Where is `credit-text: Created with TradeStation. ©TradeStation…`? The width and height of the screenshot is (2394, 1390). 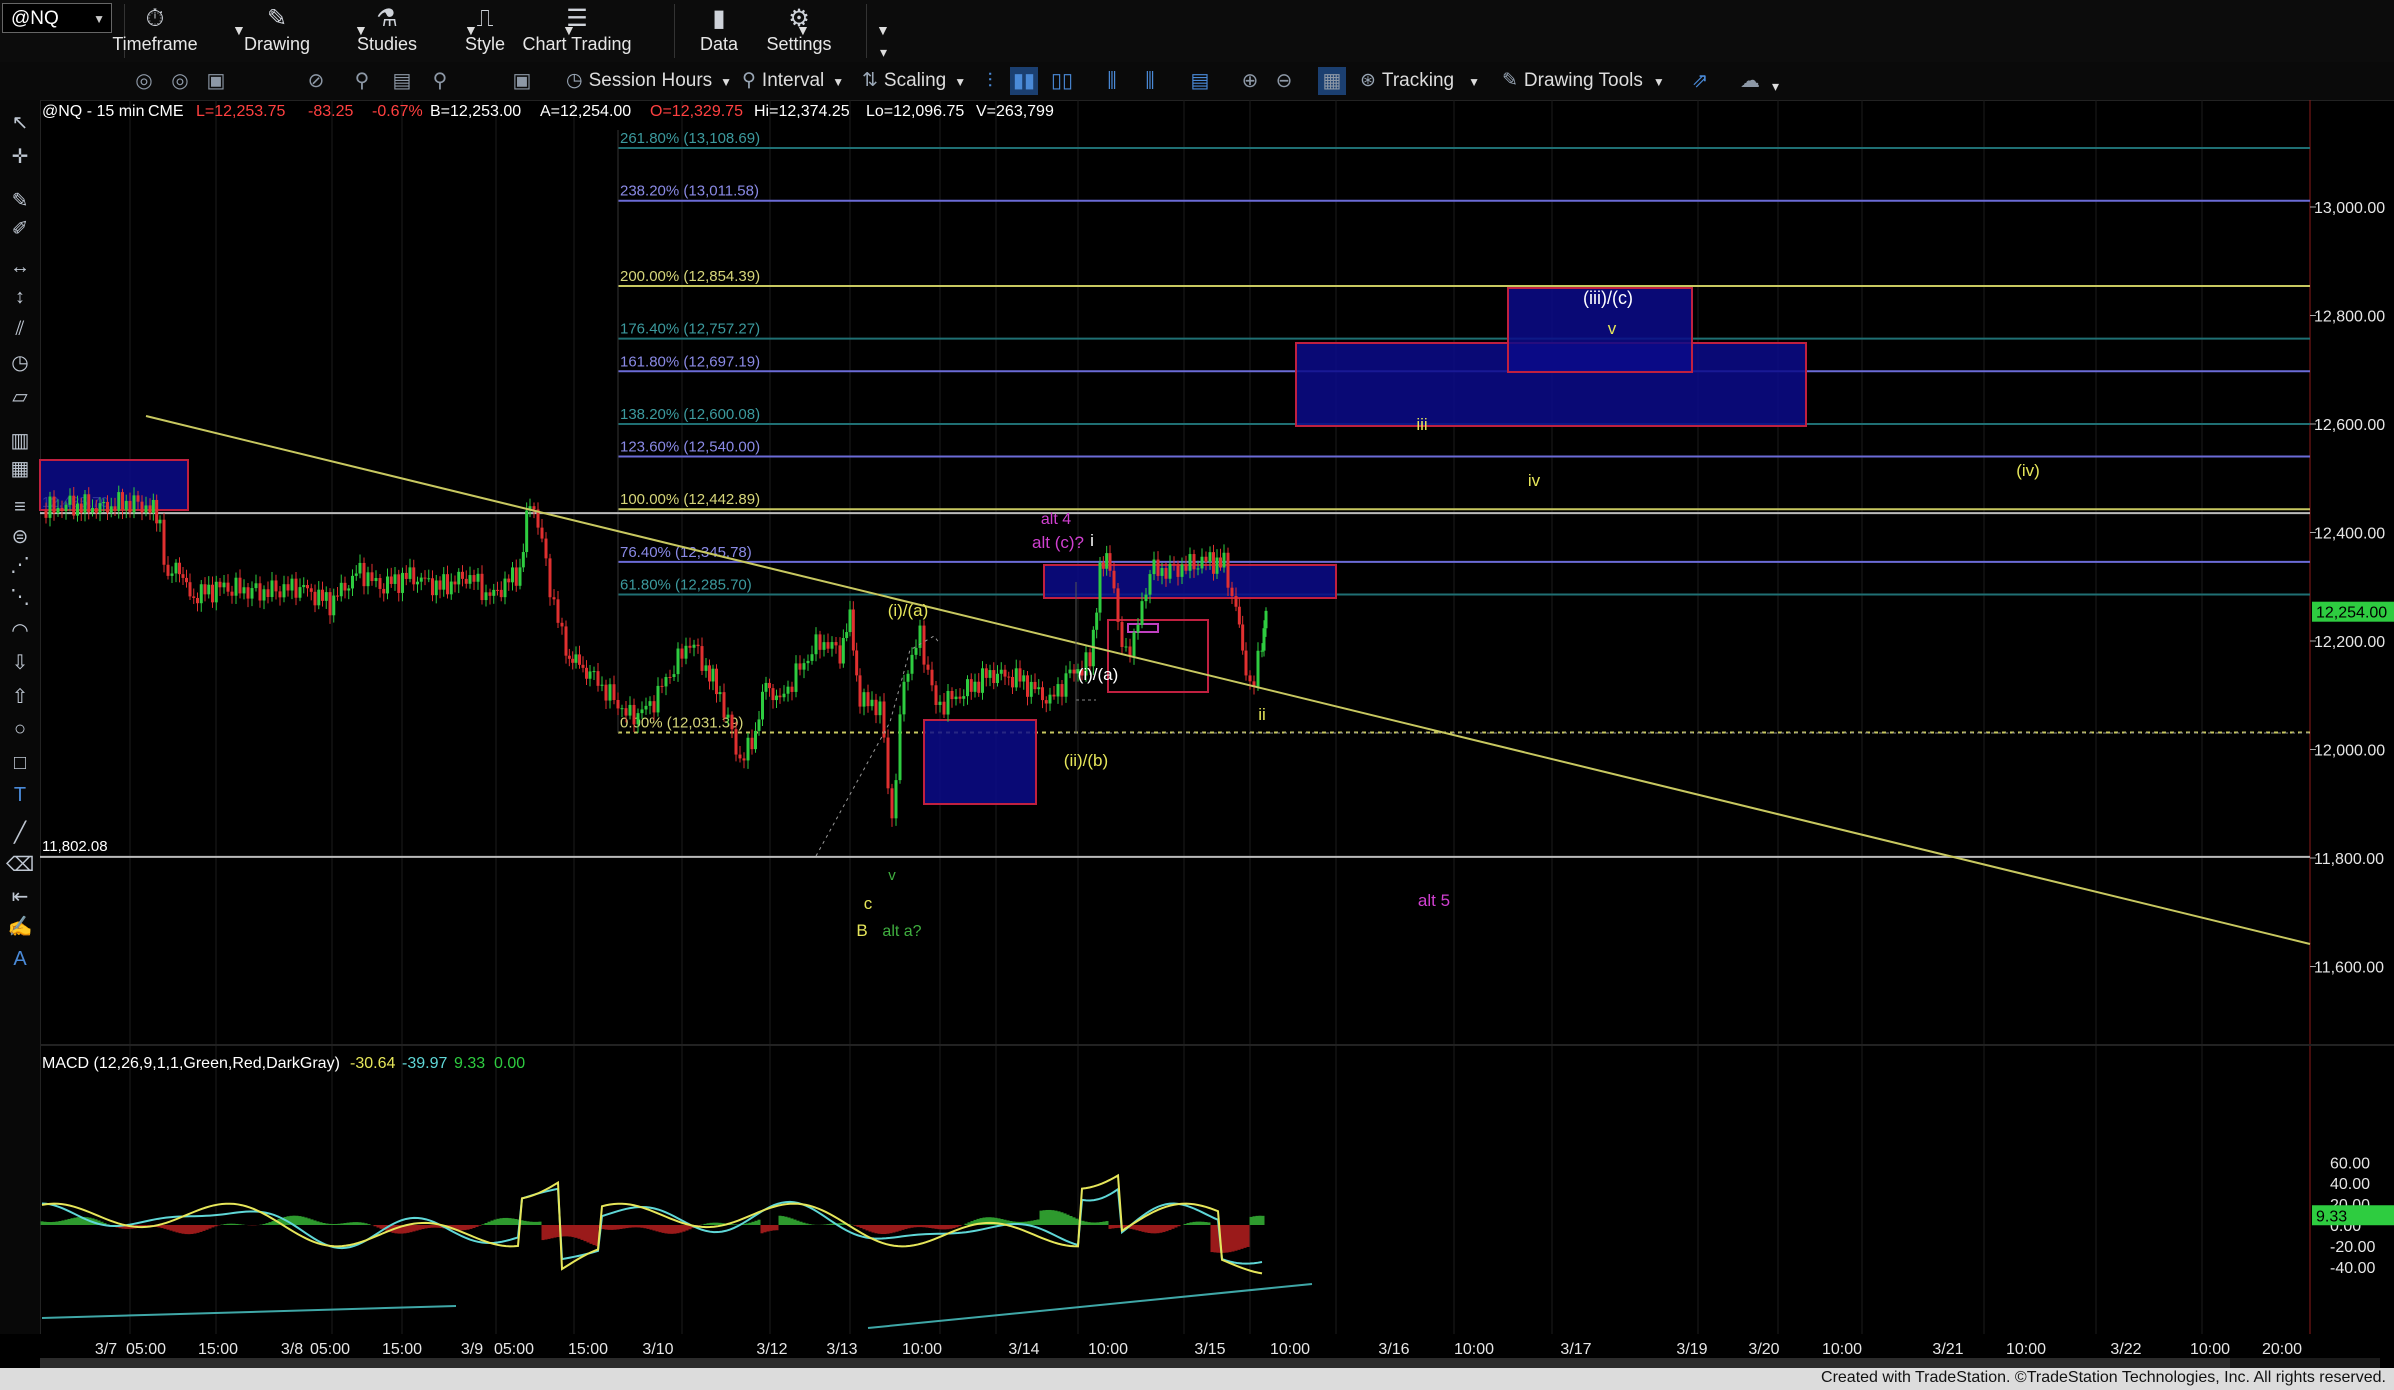
credit-text: Created with TradeStation. ©TradeStation… is located at coordinates (2103, 1377).